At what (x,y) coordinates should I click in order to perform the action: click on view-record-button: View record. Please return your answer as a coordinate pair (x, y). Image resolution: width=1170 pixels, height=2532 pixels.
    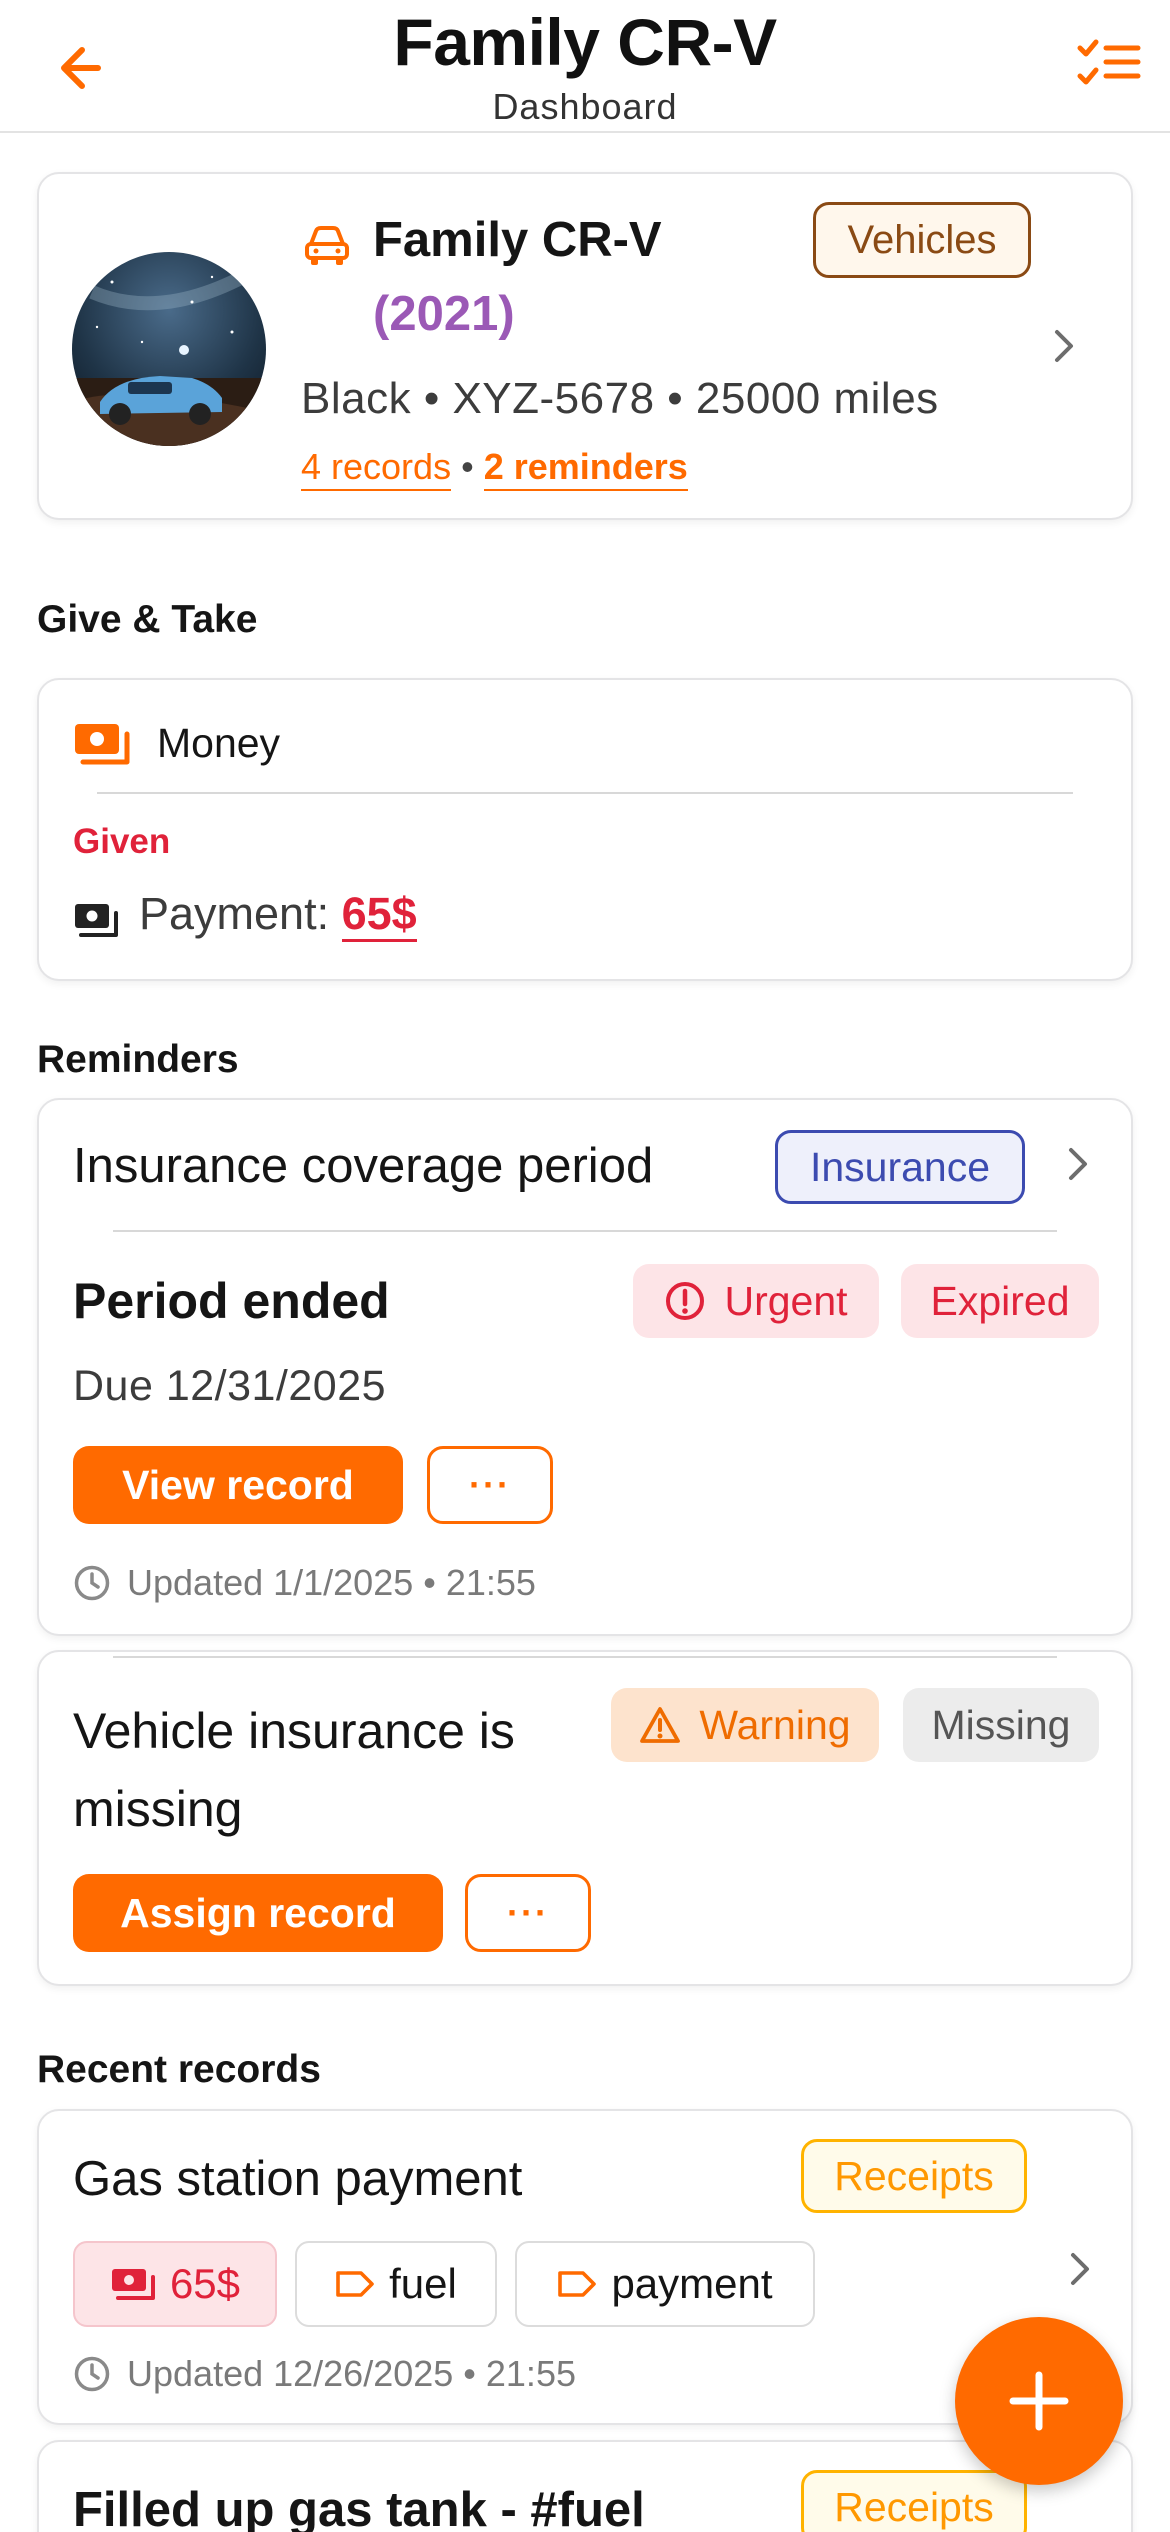
    Looking at the image, I should click on (238, 1485).